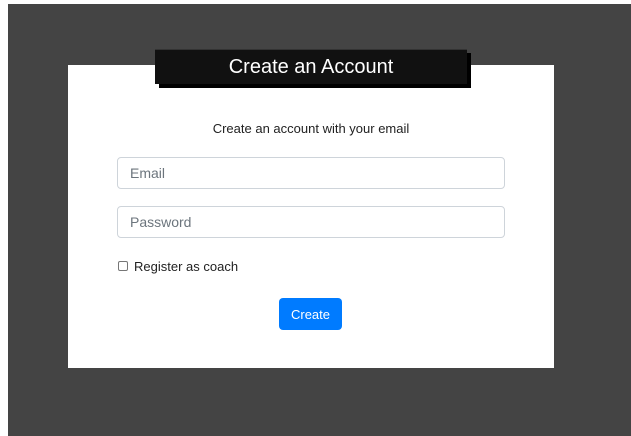  What do you see at coordinates (311, 173) in the screenshot?
I see `email-field` at bounding box center [311, 173].